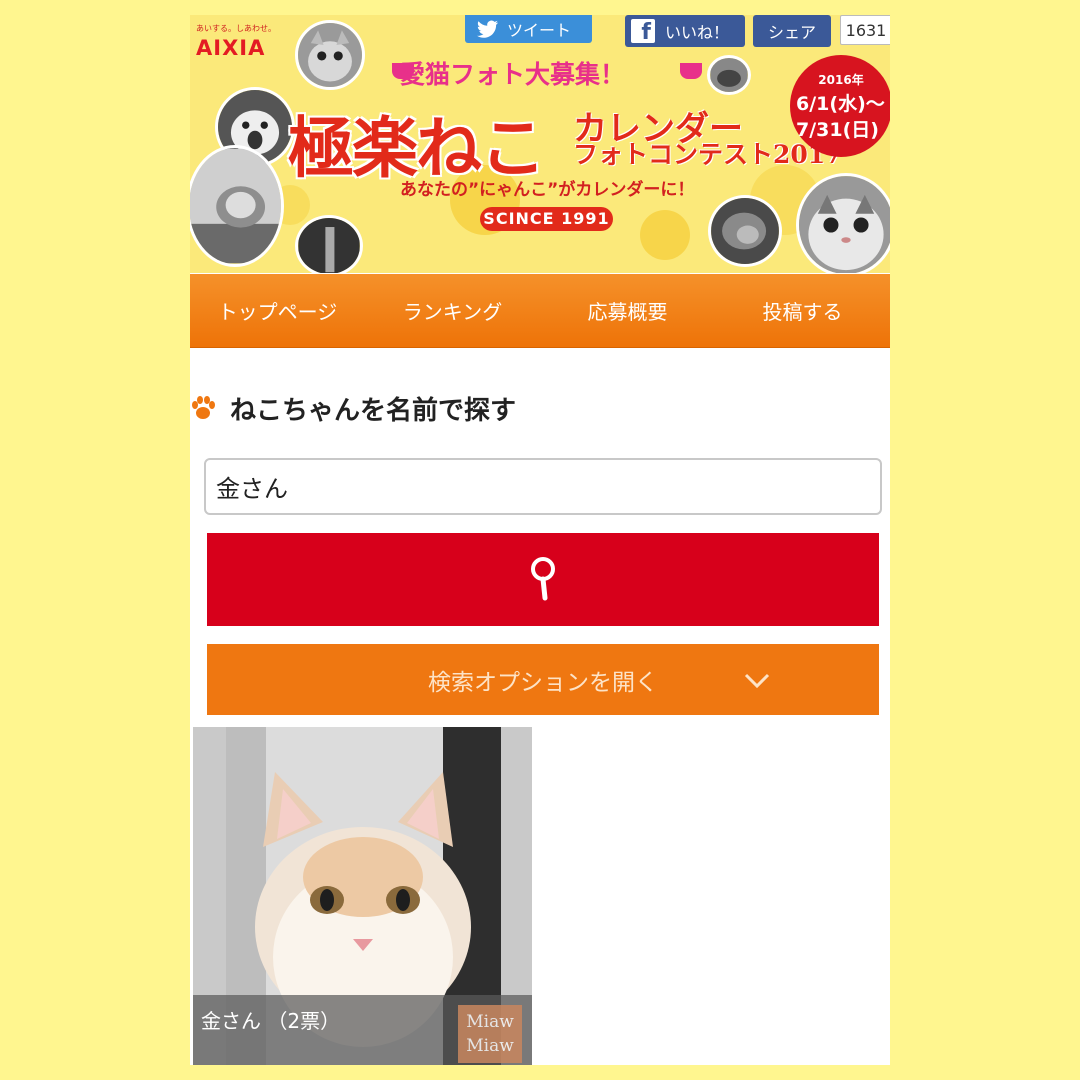  Describe the element at coordinates (513, 74) in the screenshot. I see `banner-subtitle: 愛猫フォト大募集！` at that location.